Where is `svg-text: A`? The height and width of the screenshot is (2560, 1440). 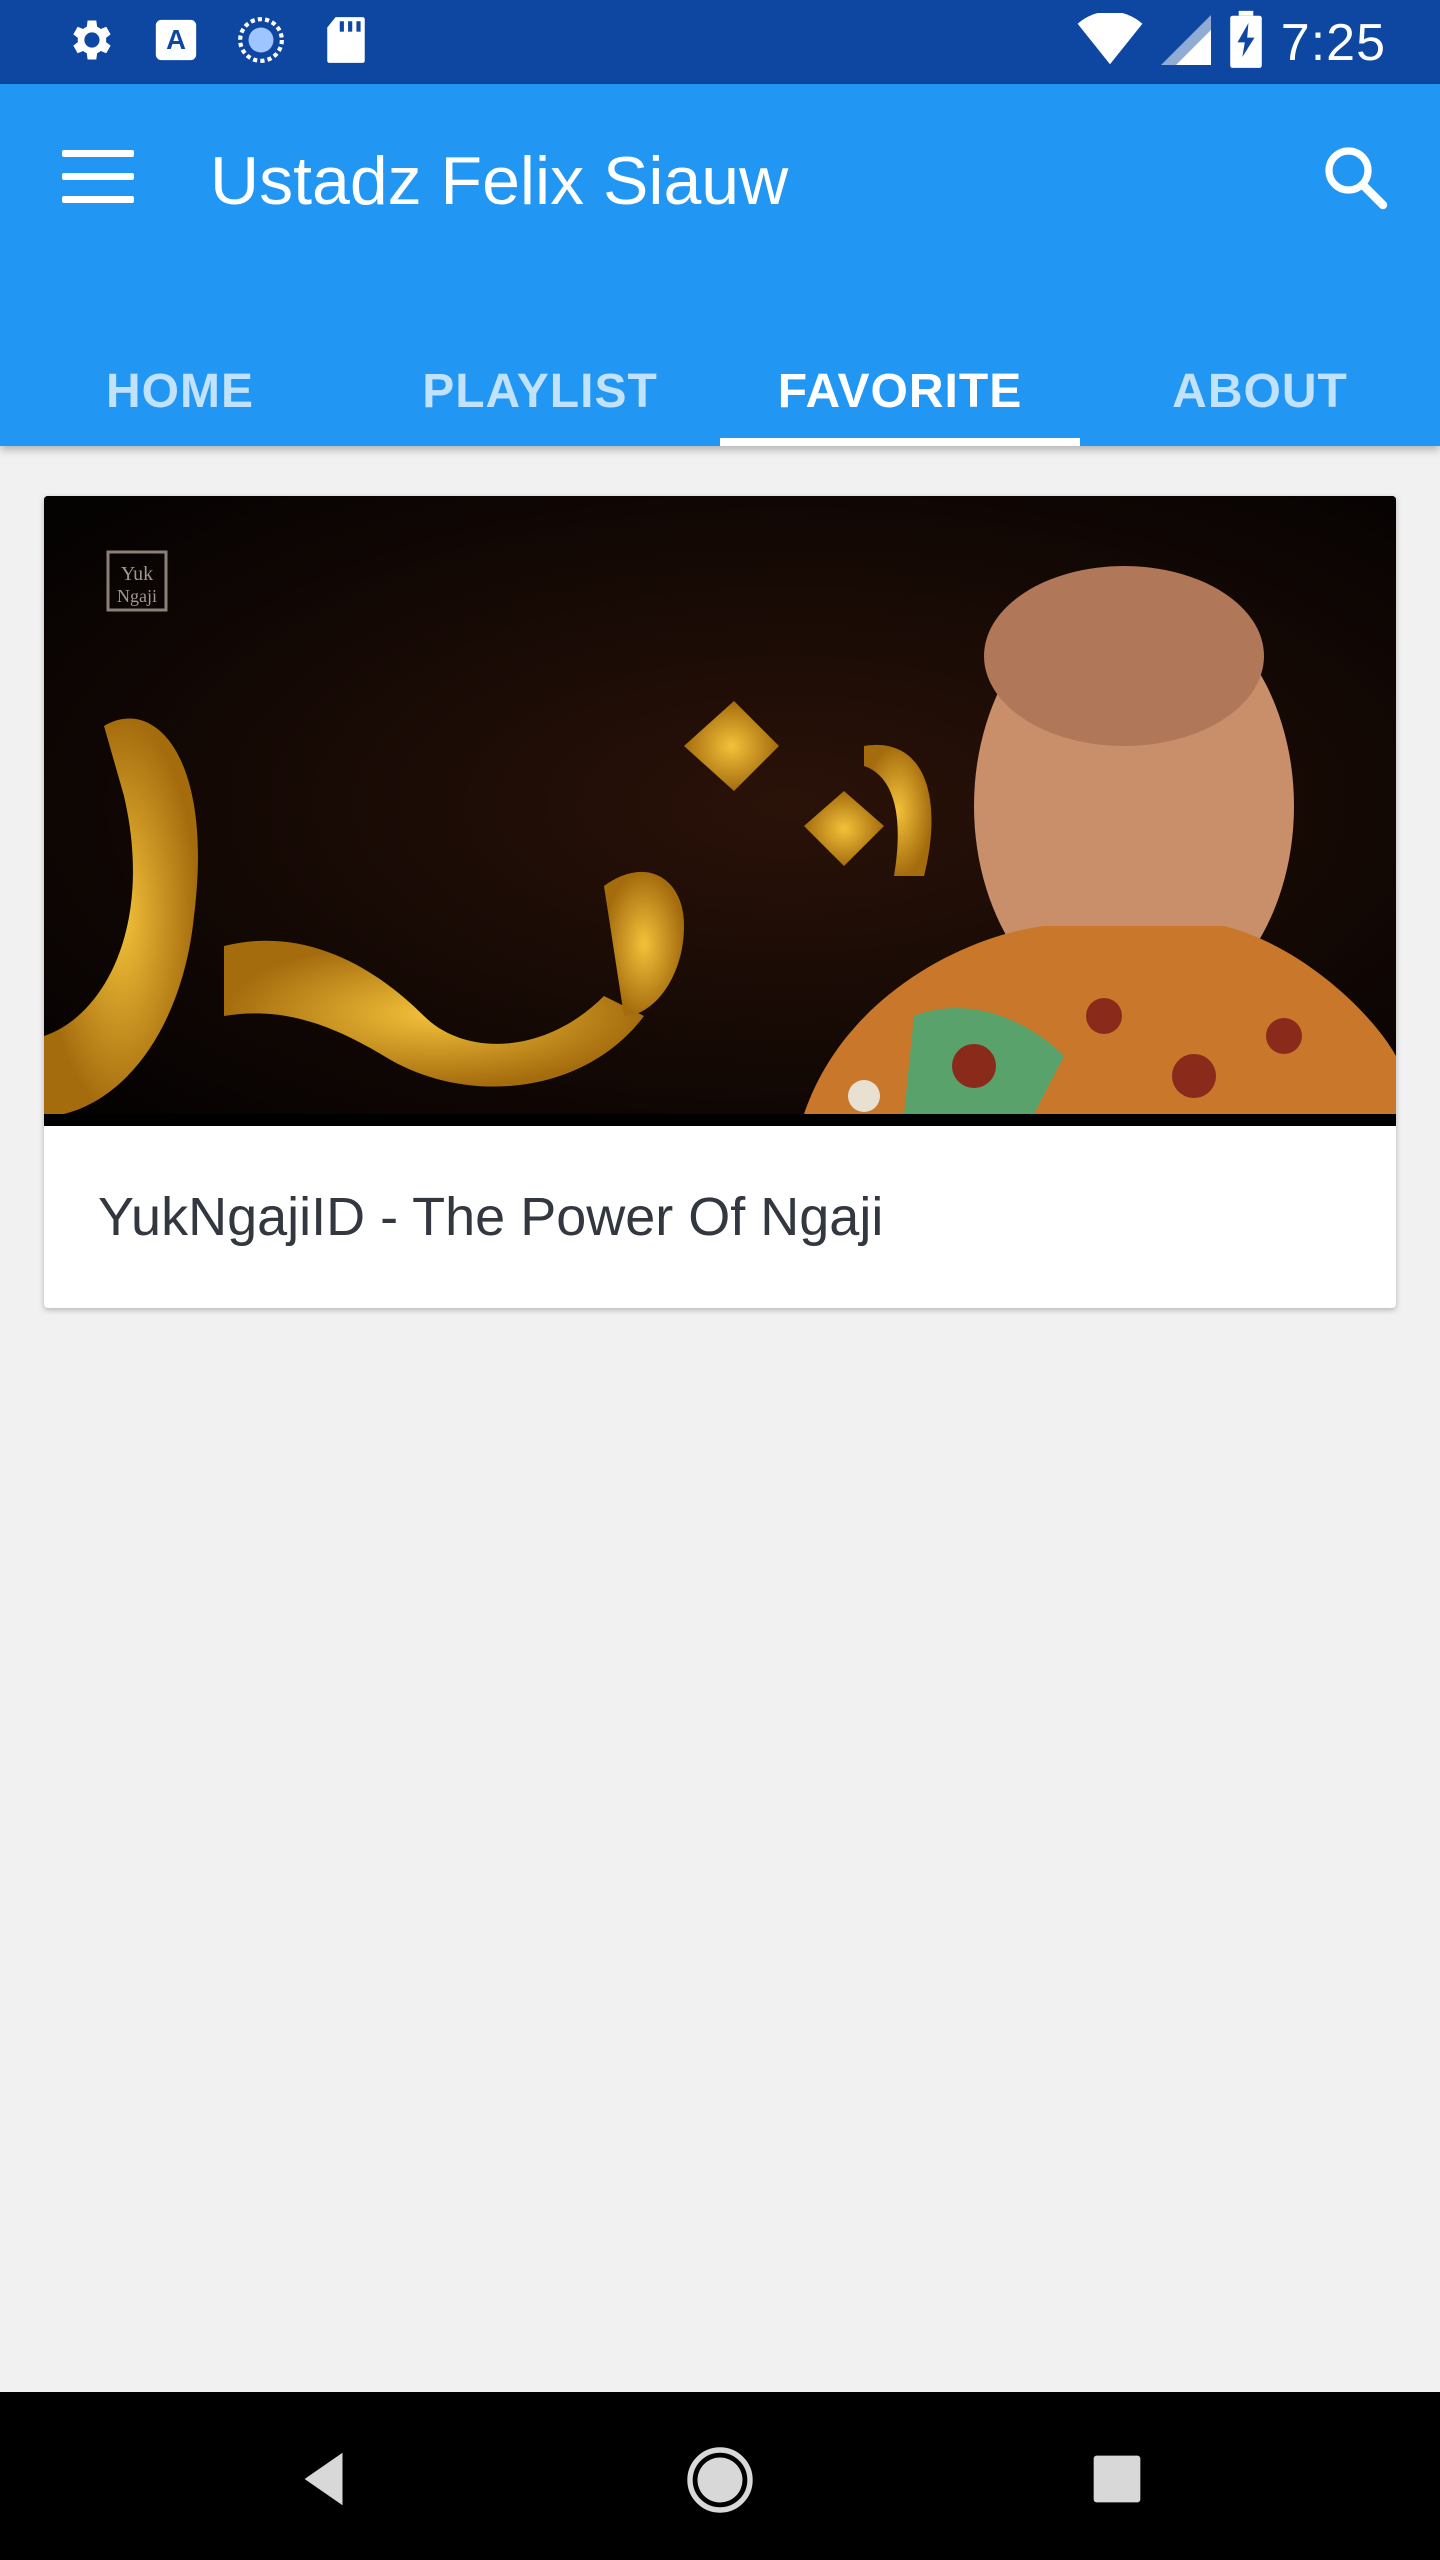 svg-text: A is located at coordinates (176, 39).